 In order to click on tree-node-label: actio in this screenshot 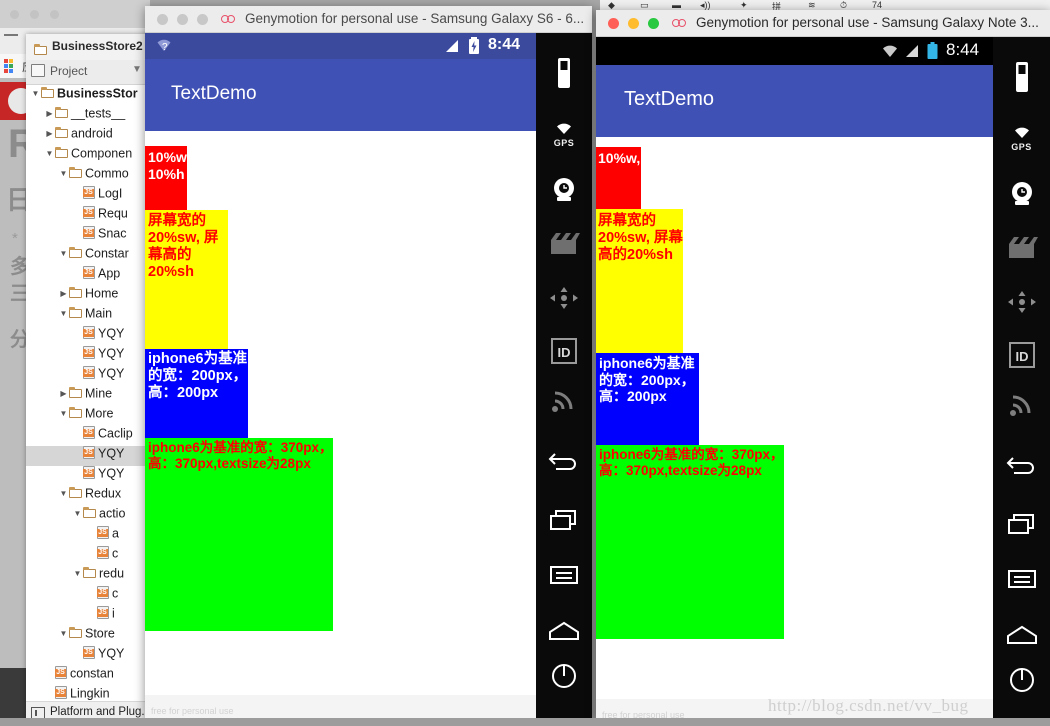, I will do `click(112, 513)`.